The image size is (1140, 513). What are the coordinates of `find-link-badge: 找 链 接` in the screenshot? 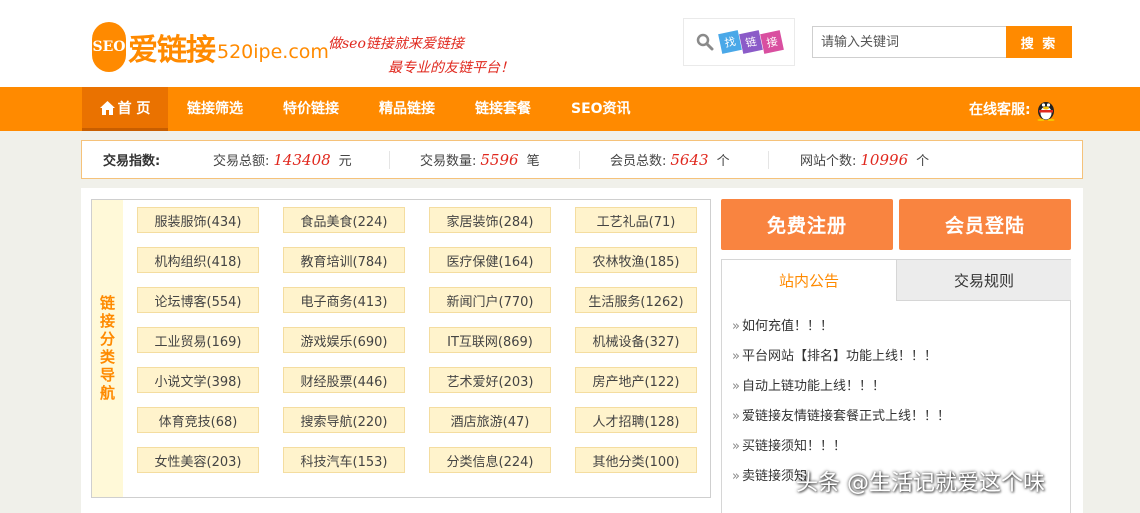 It's located at (739, 42).